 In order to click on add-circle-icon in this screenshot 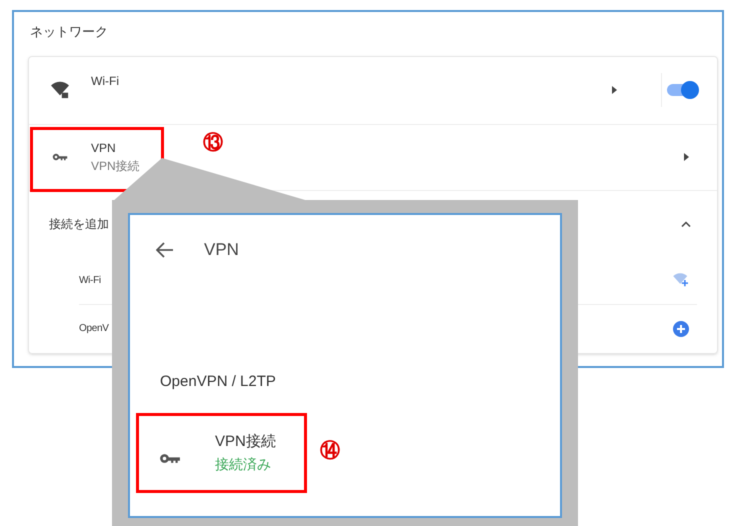, I will do `click(681, 328)`.